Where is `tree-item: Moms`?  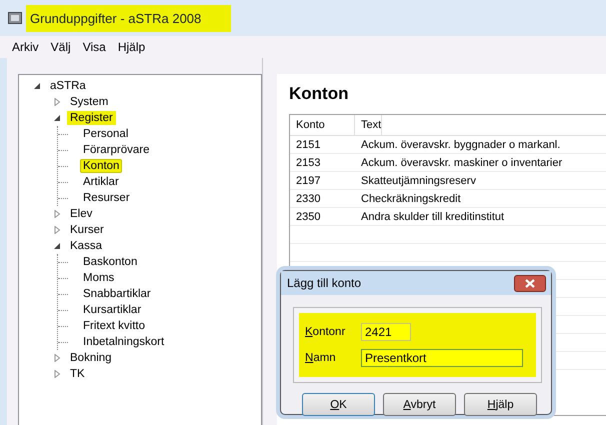 tree-item: Moms is located at coordinates (99, 278).